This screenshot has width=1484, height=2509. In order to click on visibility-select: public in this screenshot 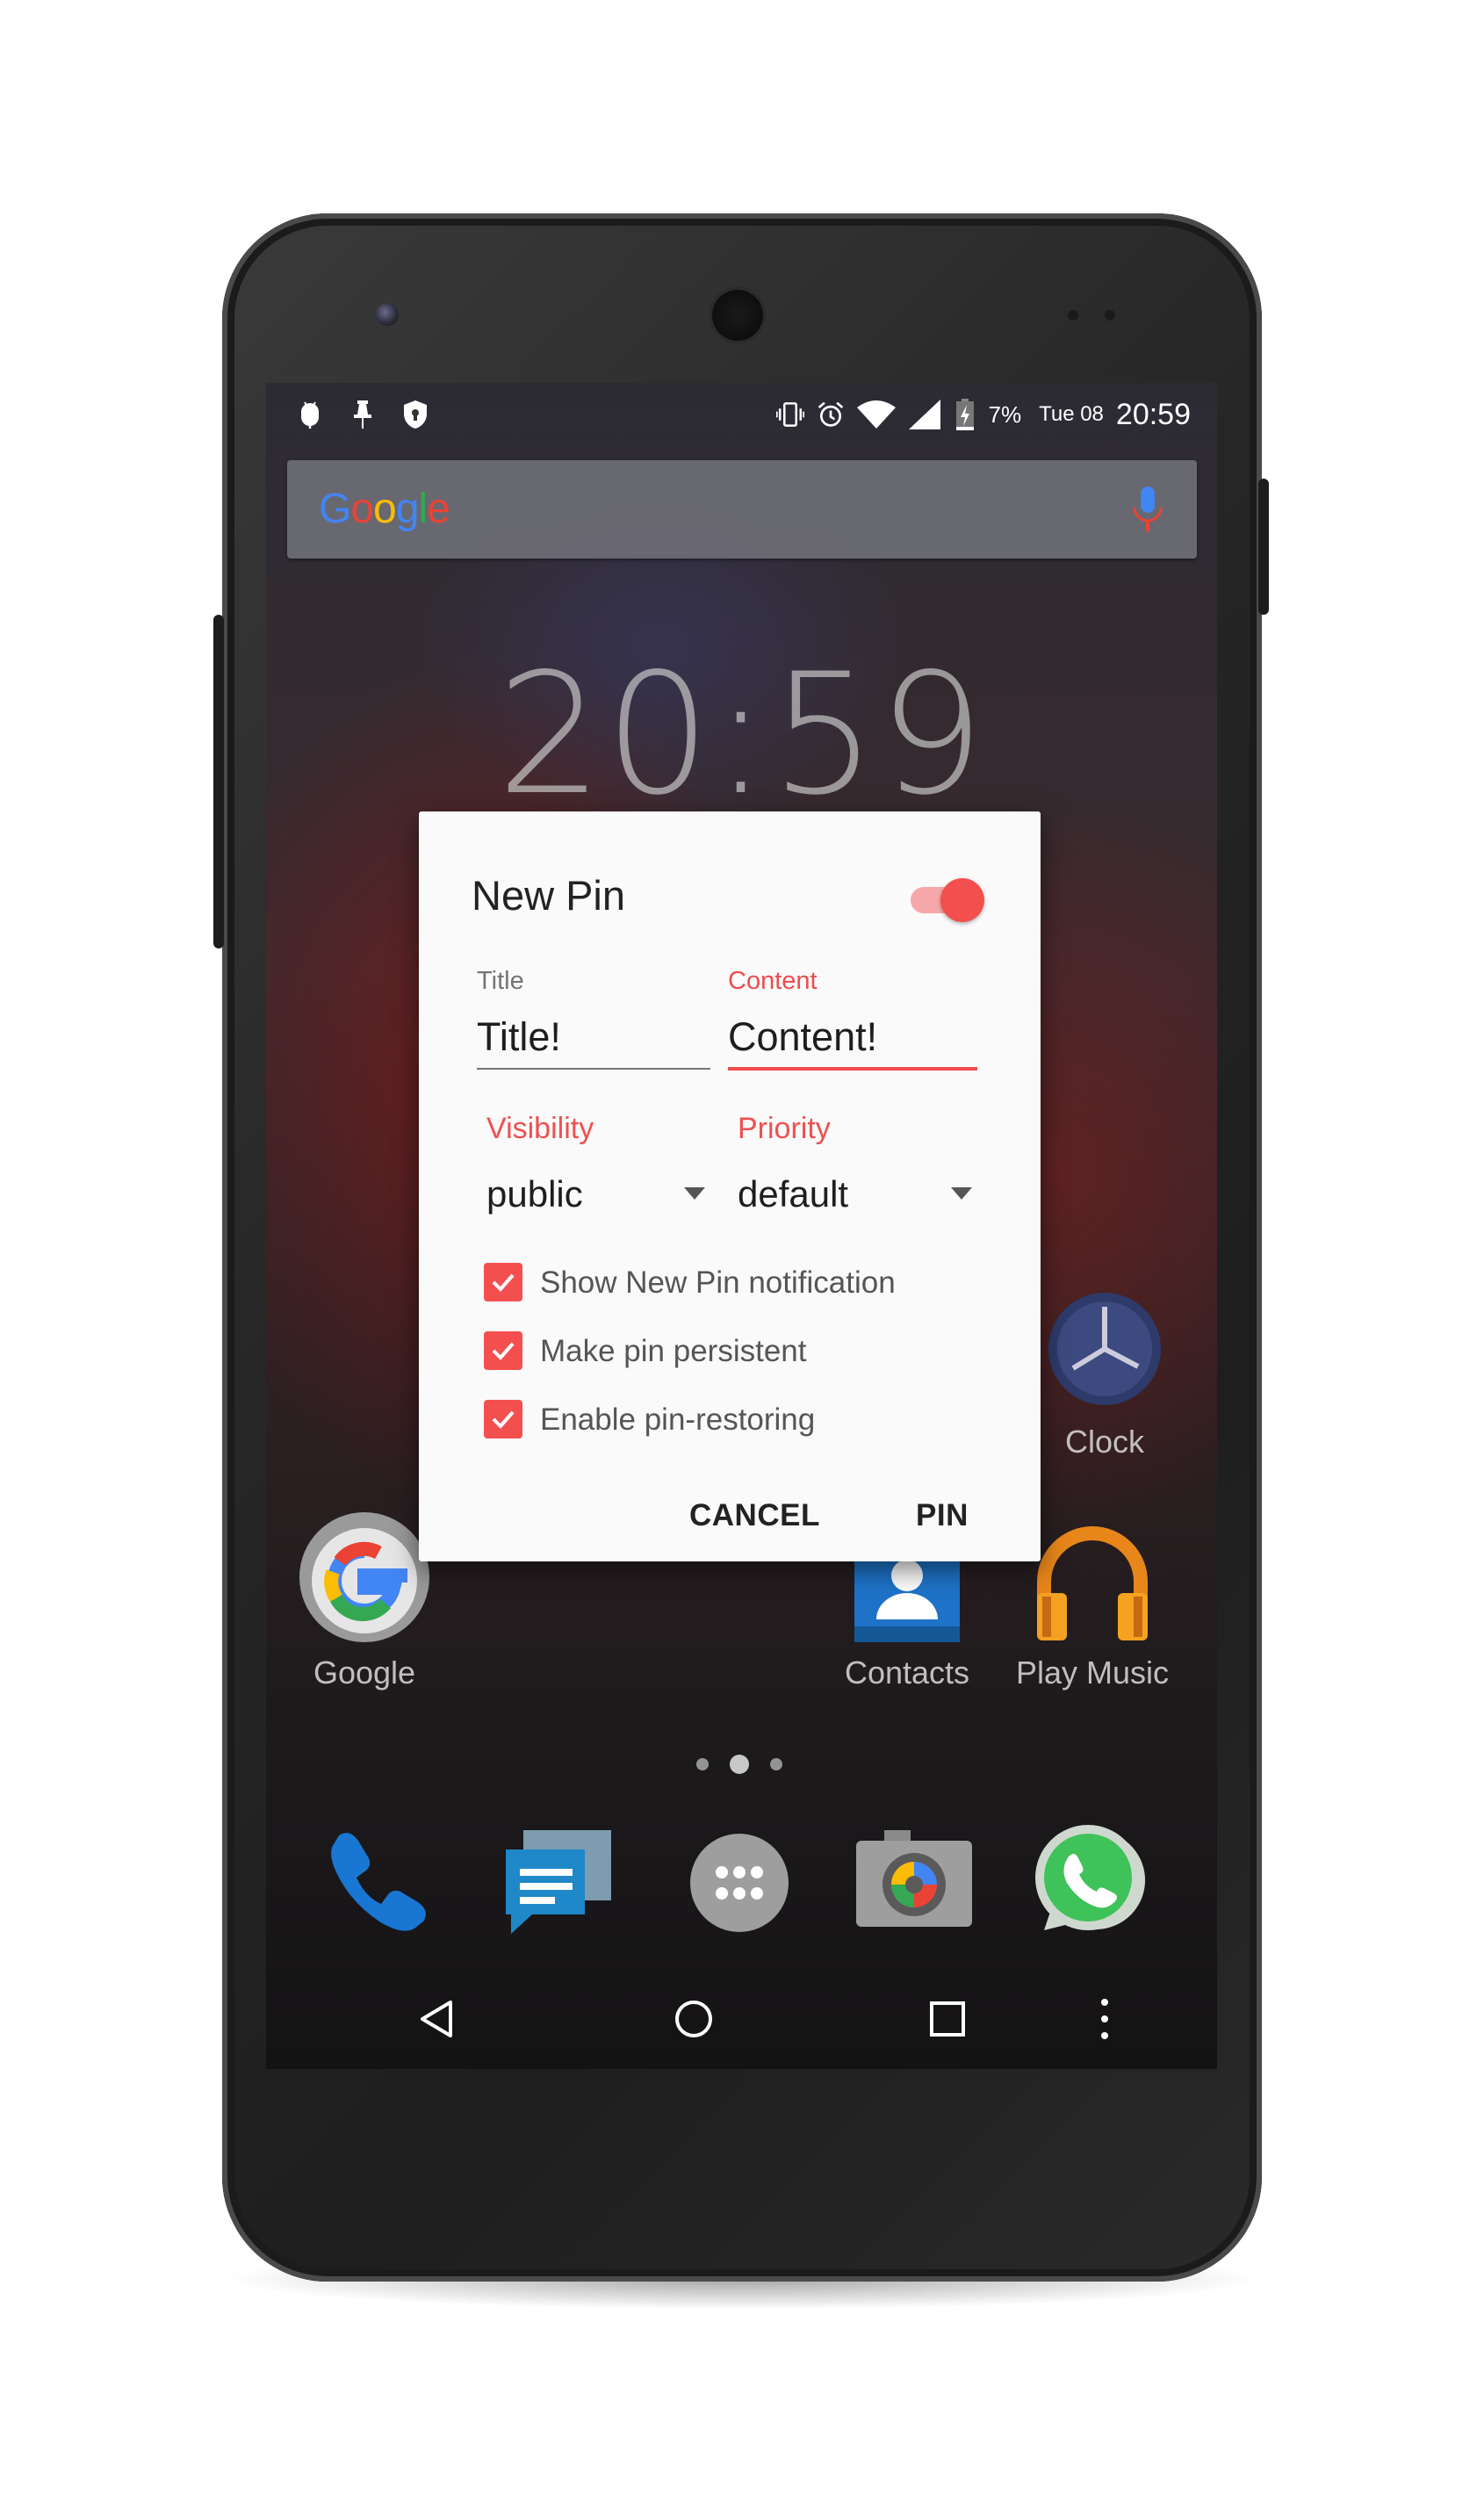, I will do `click(534, 1194)`.